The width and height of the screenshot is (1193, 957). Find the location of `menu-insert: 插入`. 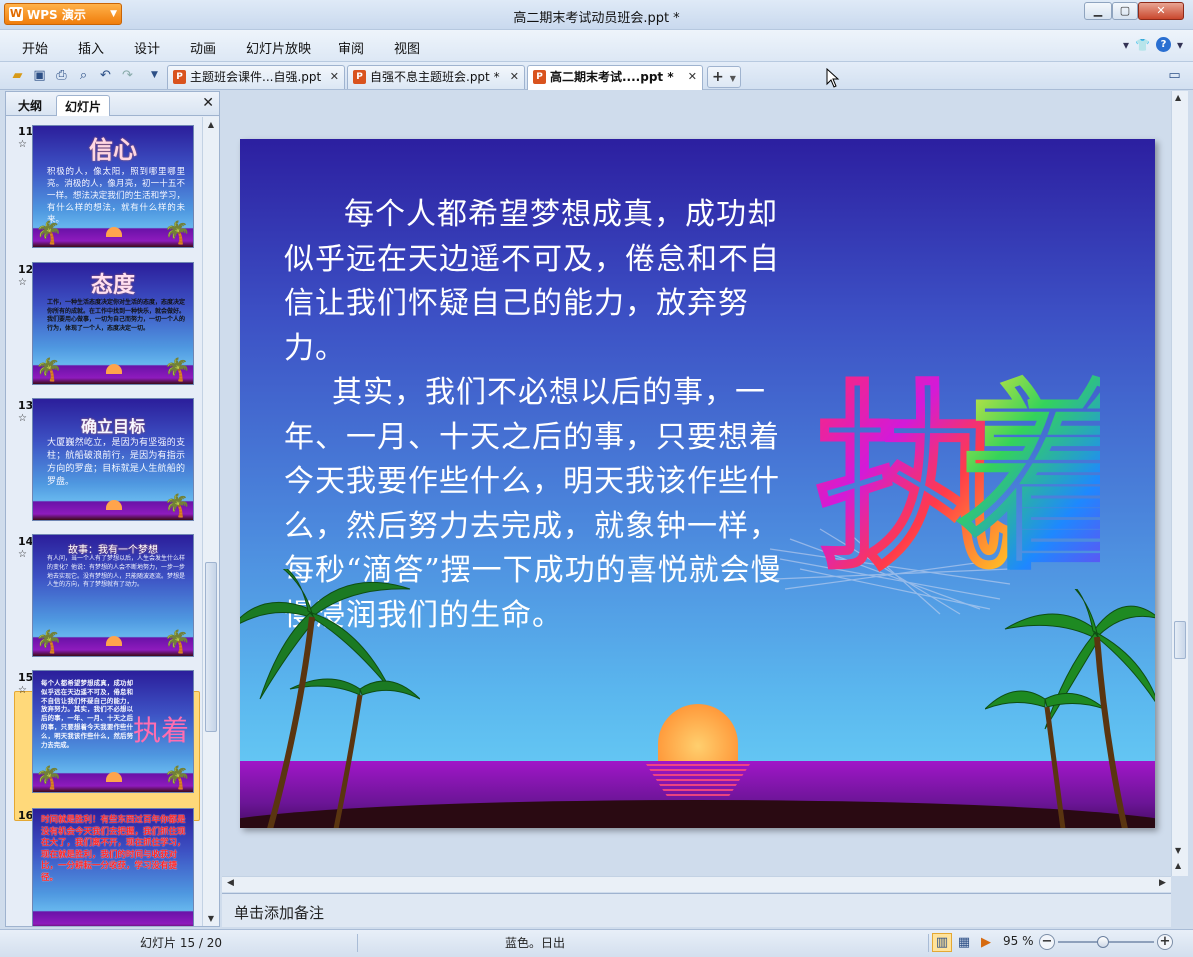

menu-insert: 插入 is located at coordinates (91, 47).